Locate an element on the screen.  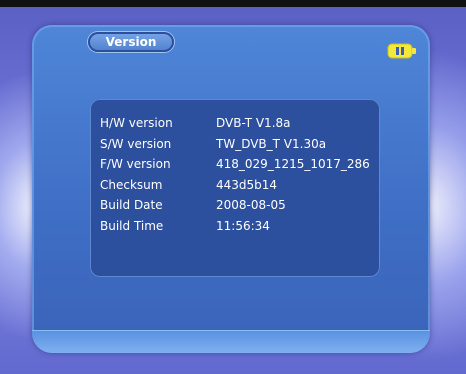
info-row-checksum: Checksum 443d5b14 is located at coordinates (235, 185).